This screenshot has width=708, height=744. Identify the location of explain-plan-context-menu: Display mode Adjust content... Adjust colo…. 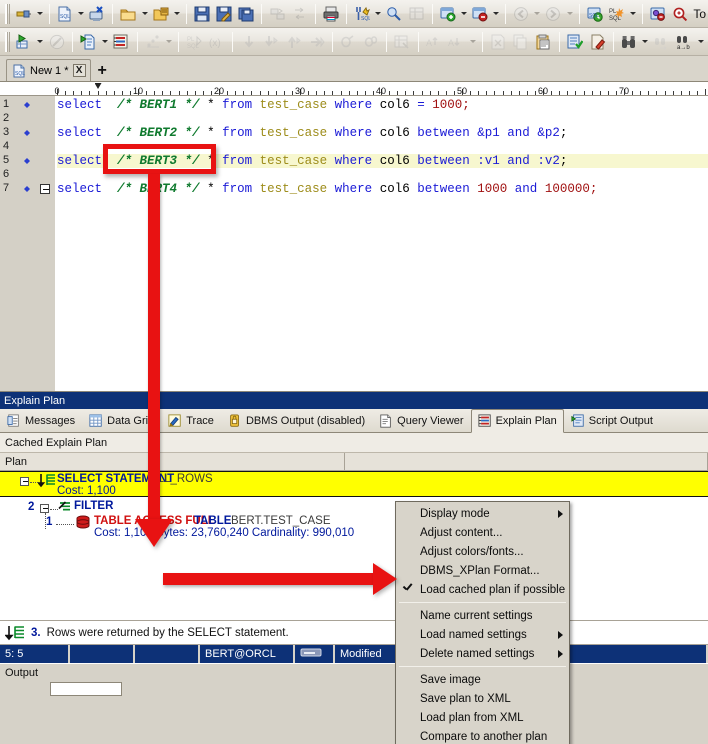
(482, 622).